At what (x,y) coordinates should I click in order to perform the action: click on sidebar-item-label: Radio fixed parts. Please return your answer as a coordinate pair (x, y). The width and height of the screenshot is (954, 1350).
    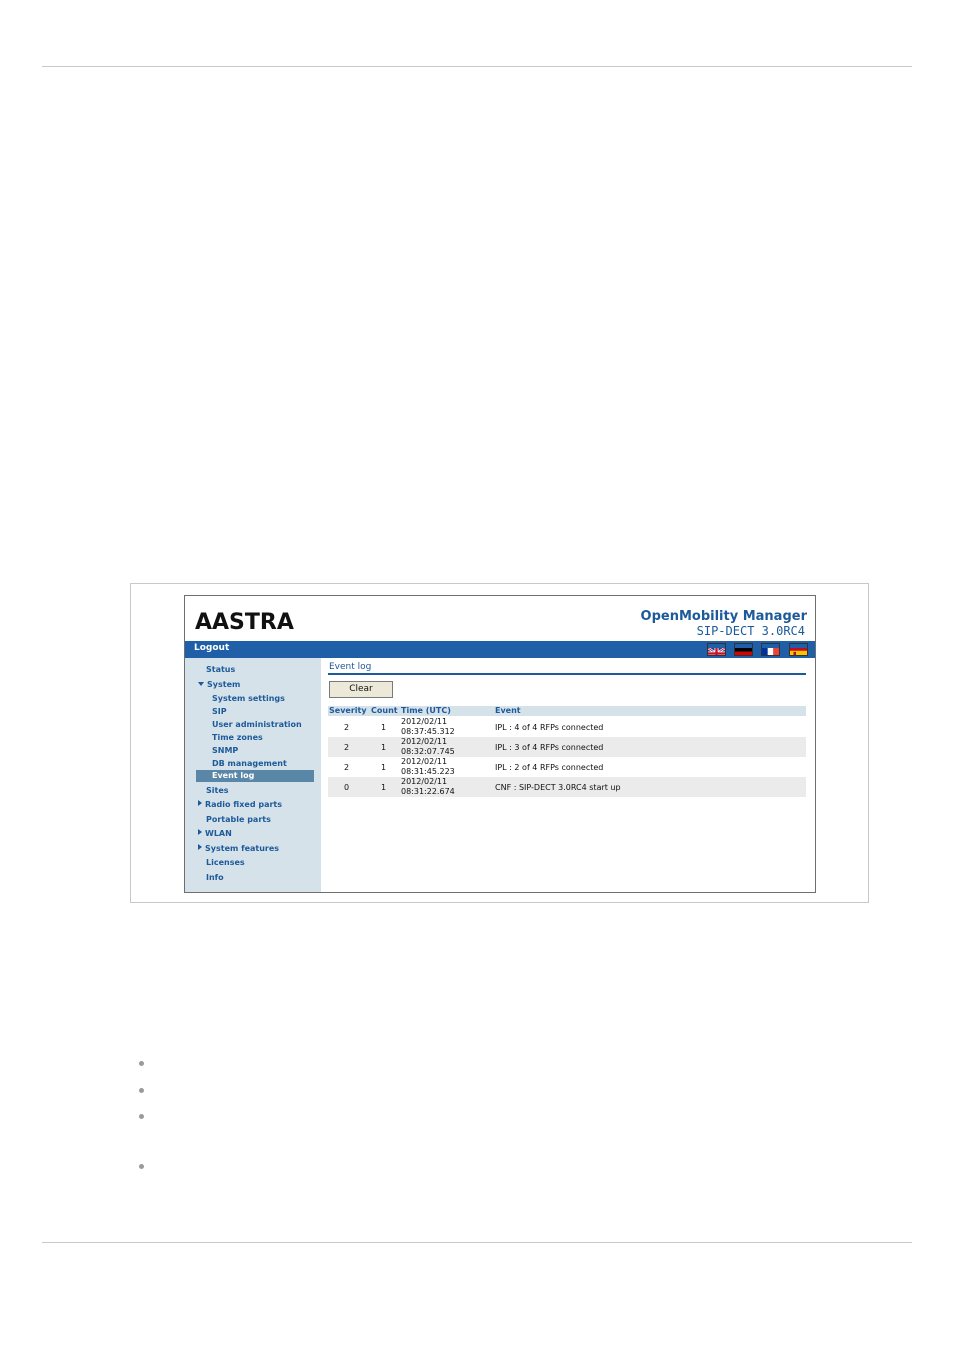
    Looking at the image, I should click on (243, 804).